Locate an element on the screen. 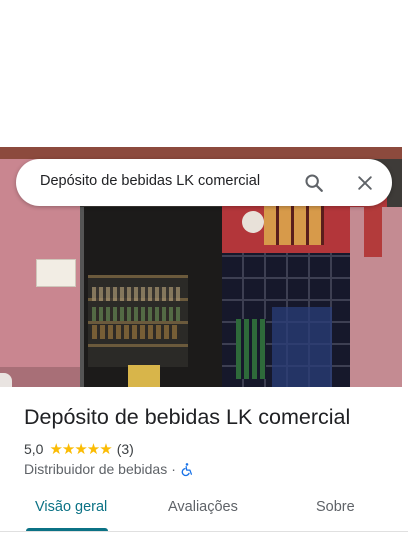 This screenshot has height=534, width=408. search-icon-svg is located at coordinates (314, 183).